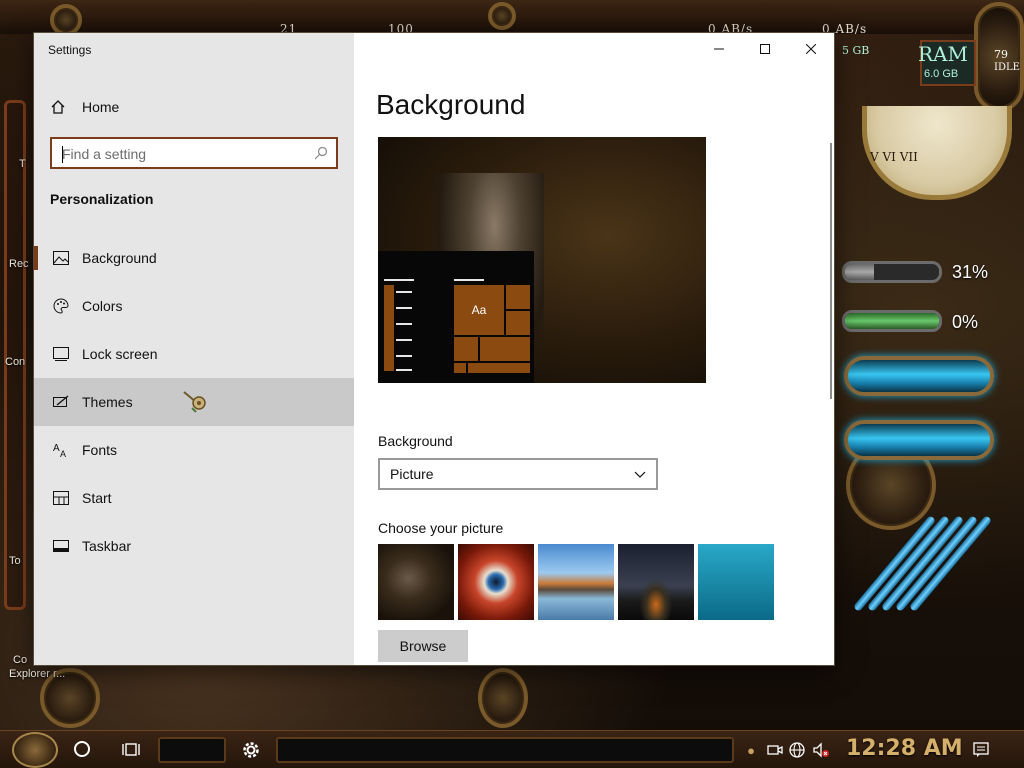 The image size is (1024, 768). Describe the element at coordinates (19, 264) in the screenshot. I see `desktop-icon-label: Rec` at that location.